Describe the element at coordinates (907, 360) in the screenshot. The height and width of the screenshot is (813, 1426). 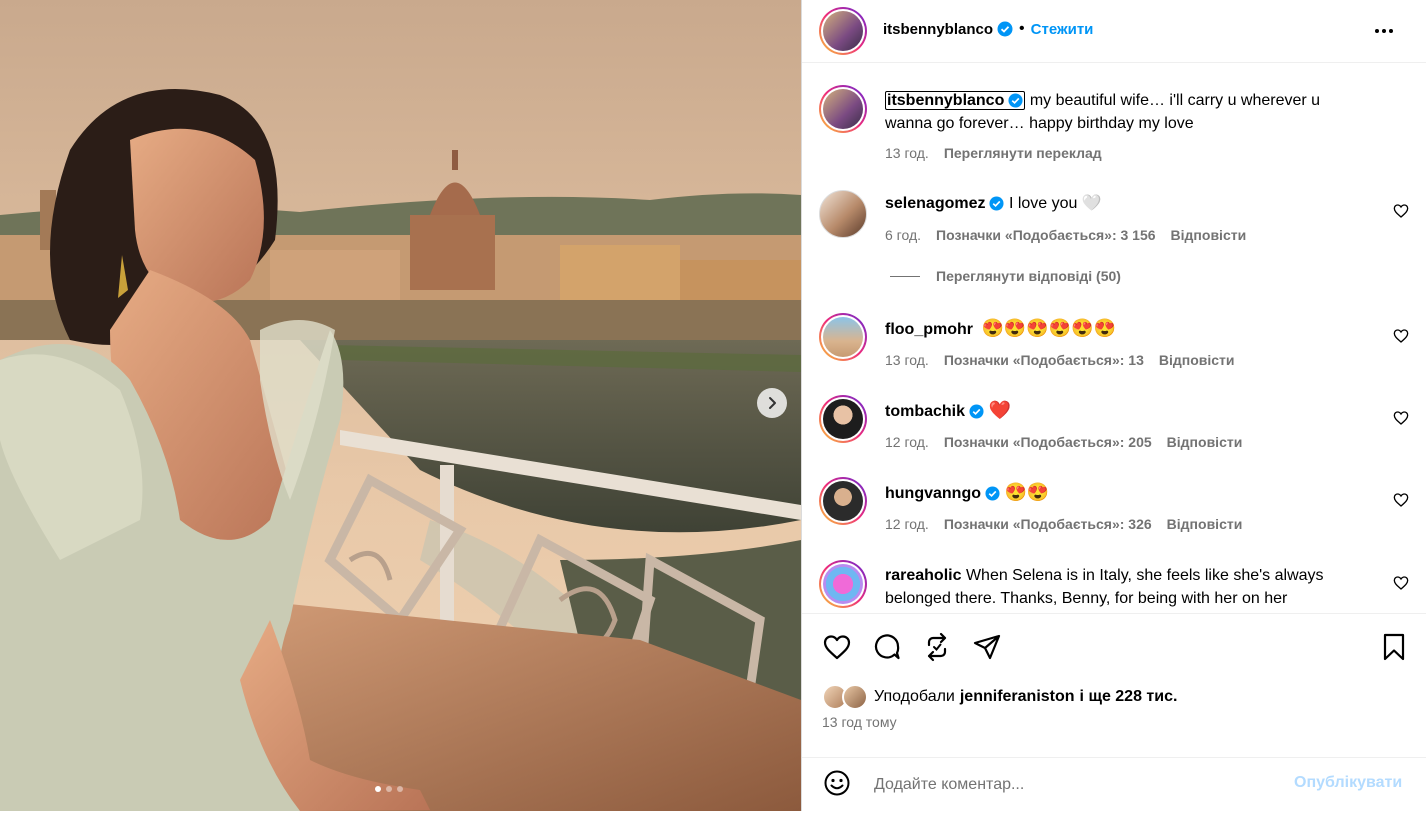
I see `comment-time: 13 год.` at that location.